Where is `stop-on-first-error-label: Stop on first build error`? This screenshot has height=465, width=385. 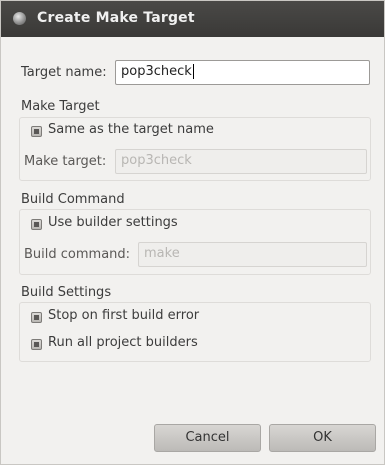 stop-on-first-error-label: Stop on first build error is located at coordinates (124, 315).